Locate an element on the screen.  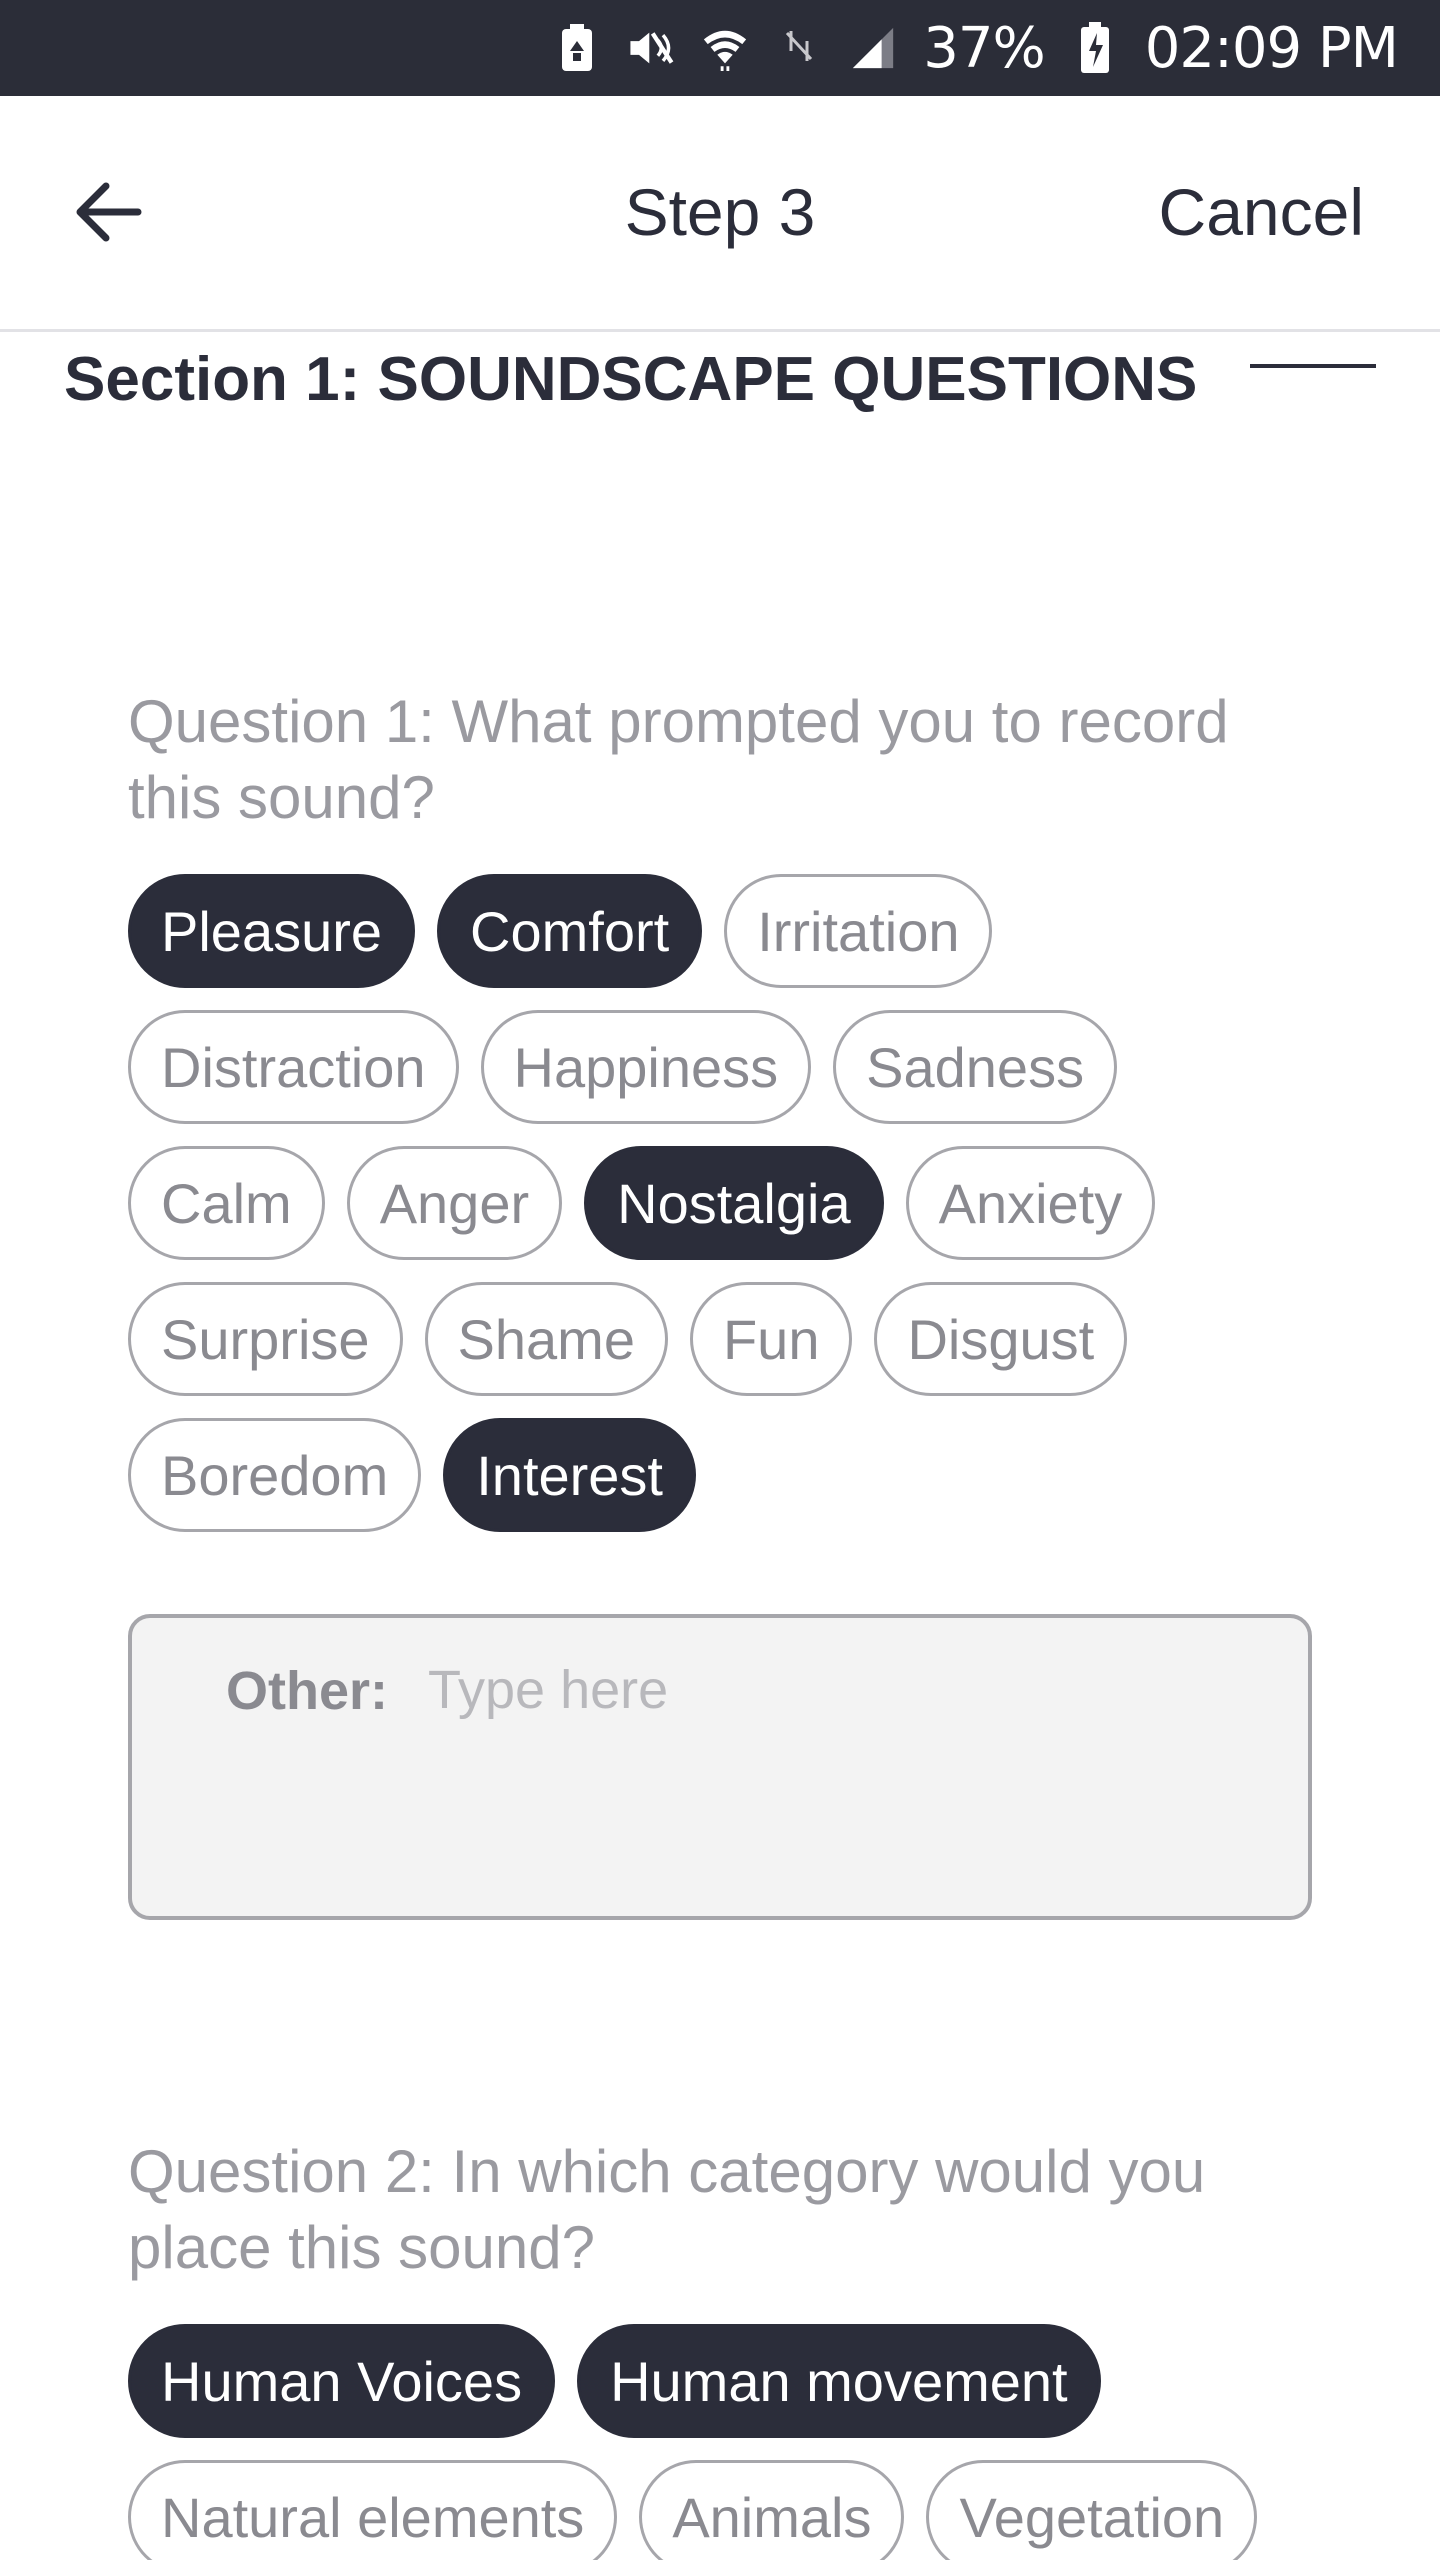
other-label: Other: is located at coordinates (307, 1691).